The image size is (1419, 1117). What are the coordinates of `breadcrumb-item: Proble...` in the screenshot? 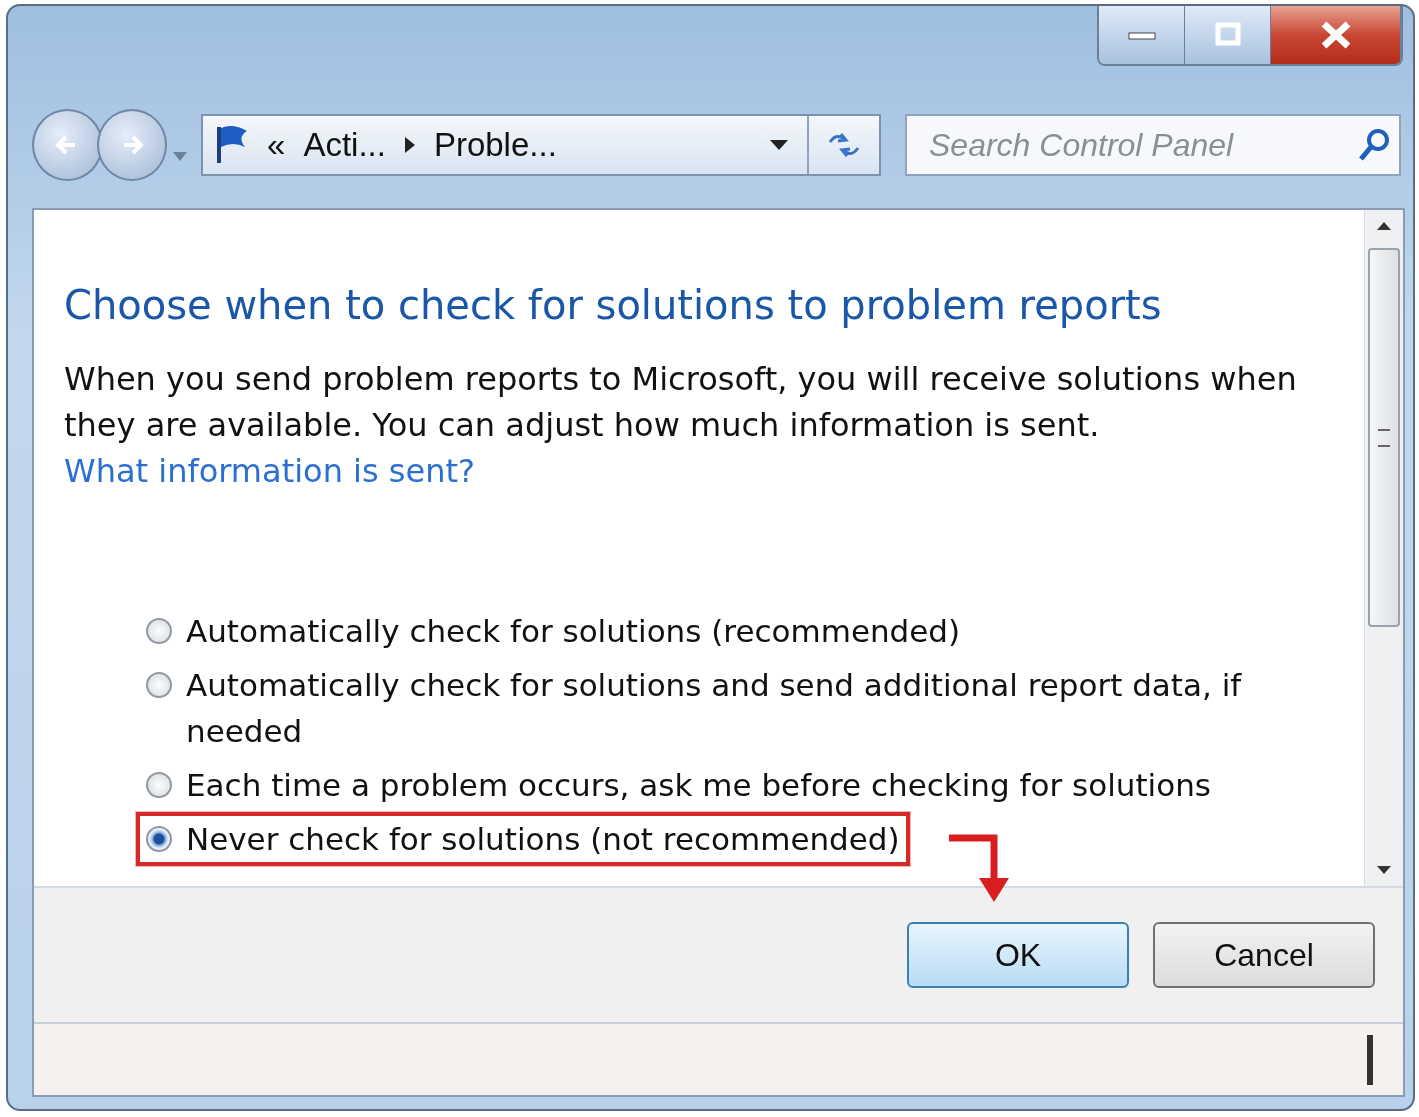 It's located at (495, 145).